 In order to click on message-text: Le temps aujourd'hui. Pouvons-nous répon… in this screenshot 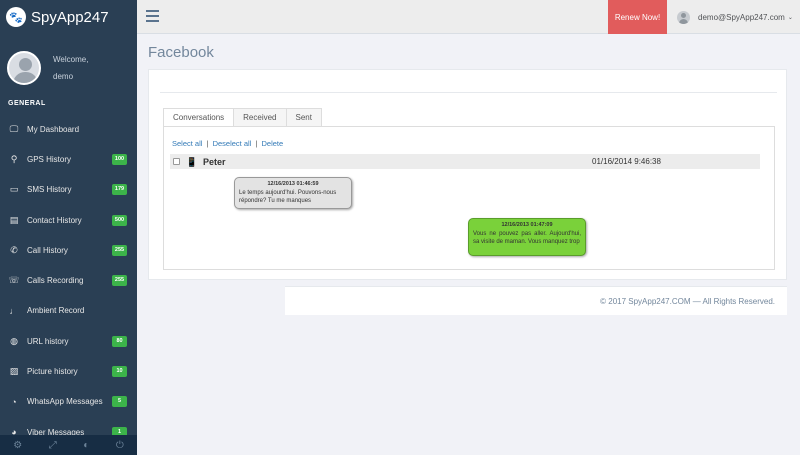, I will do `click(288, 197)`.